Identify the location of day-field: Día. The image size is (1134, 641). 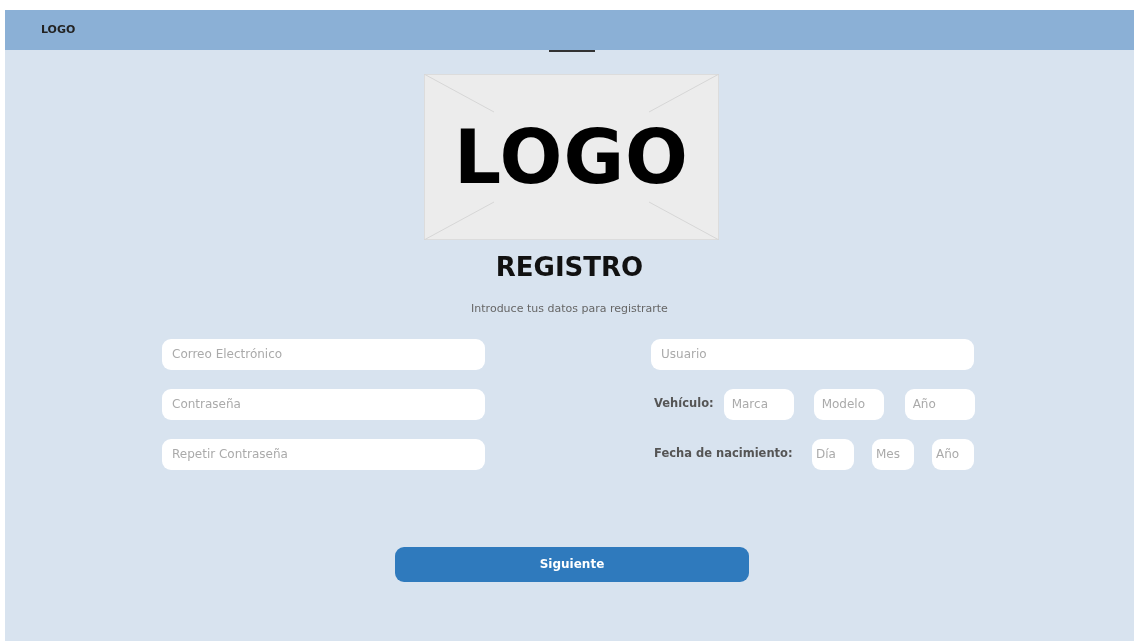
(833, 454).